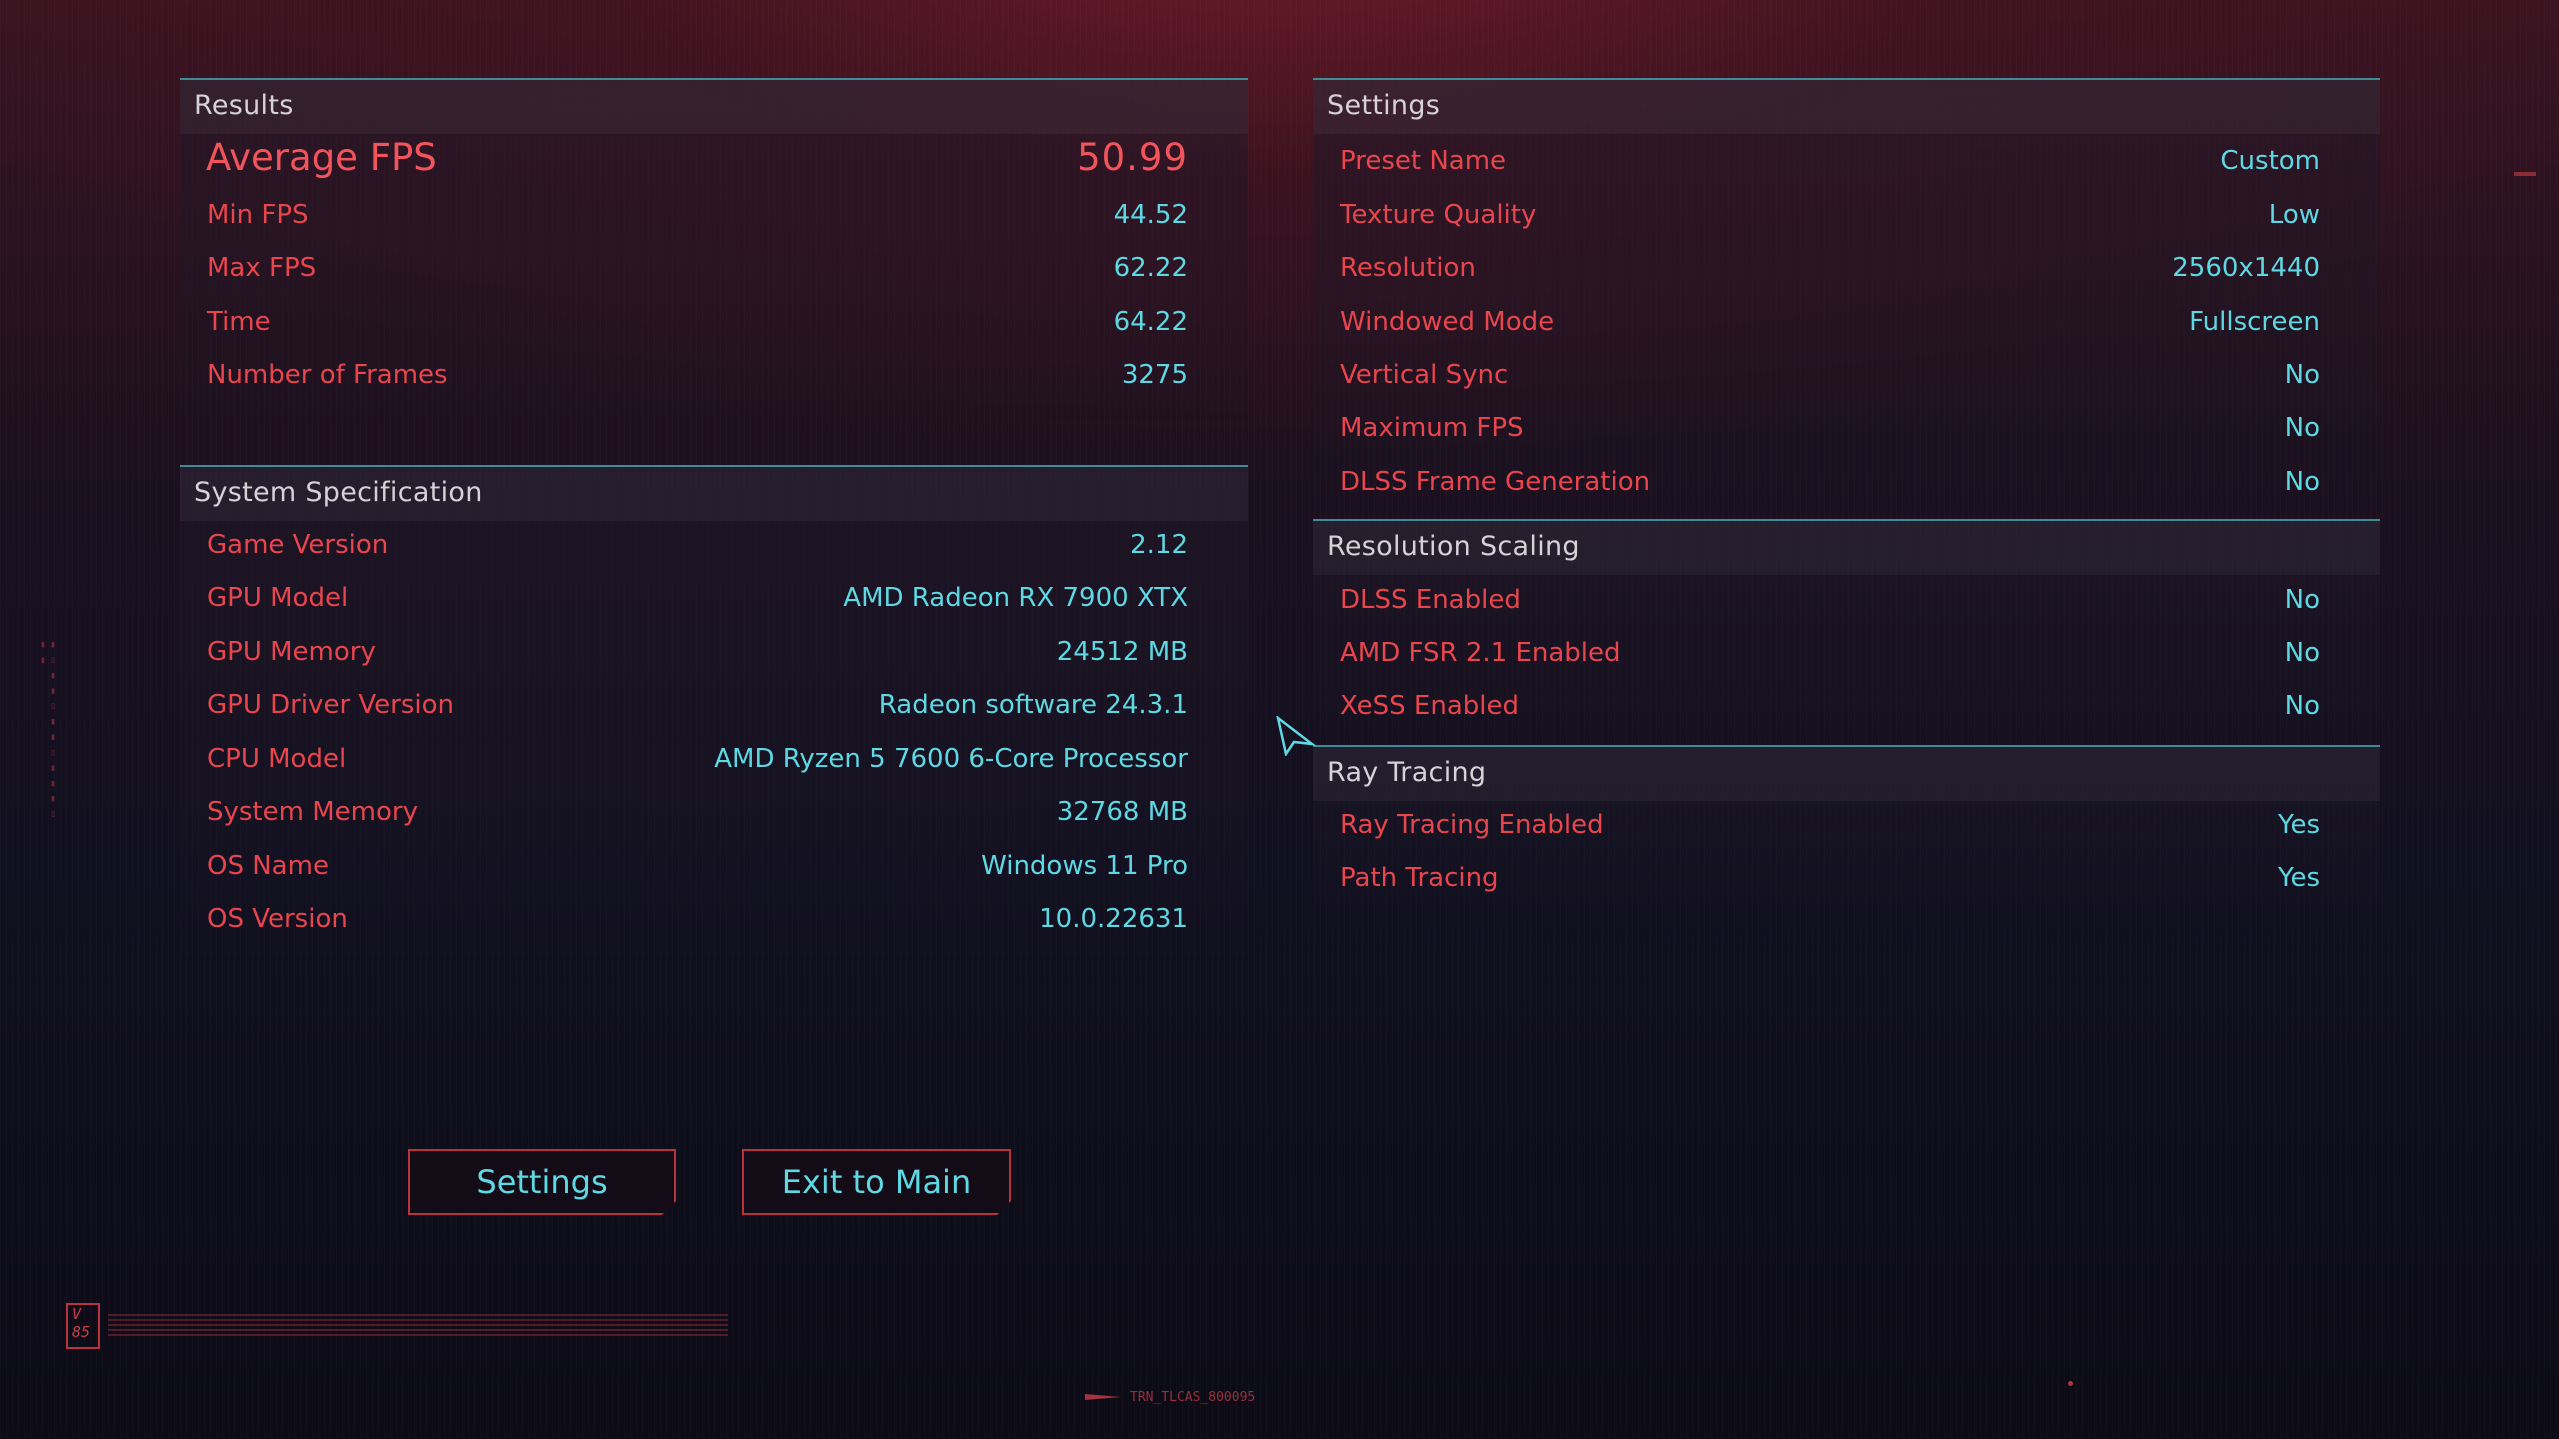  Describe the element at coordinates (1033, 705) in the screenshot. I see `spec-value: Radeon software 24.3.1` at that location.